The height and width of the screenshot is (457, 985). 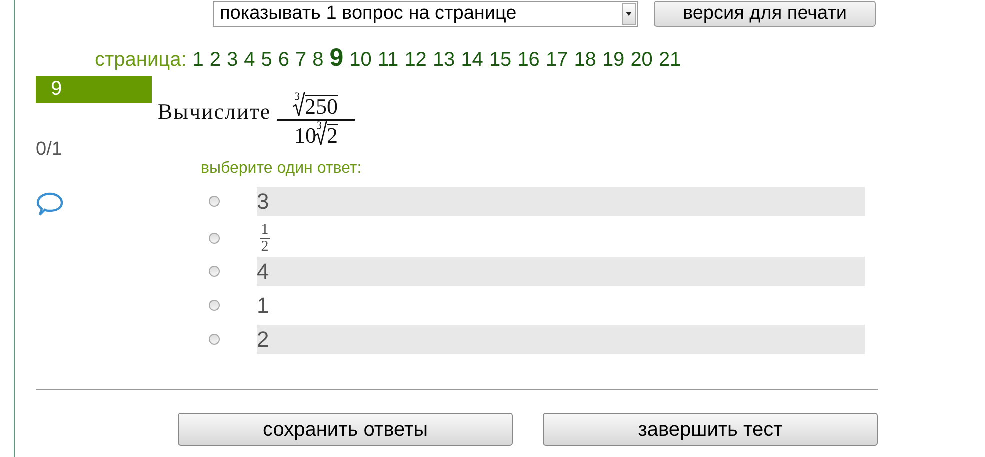 I want to click on page-link: 16, so click(x=529, y=60).